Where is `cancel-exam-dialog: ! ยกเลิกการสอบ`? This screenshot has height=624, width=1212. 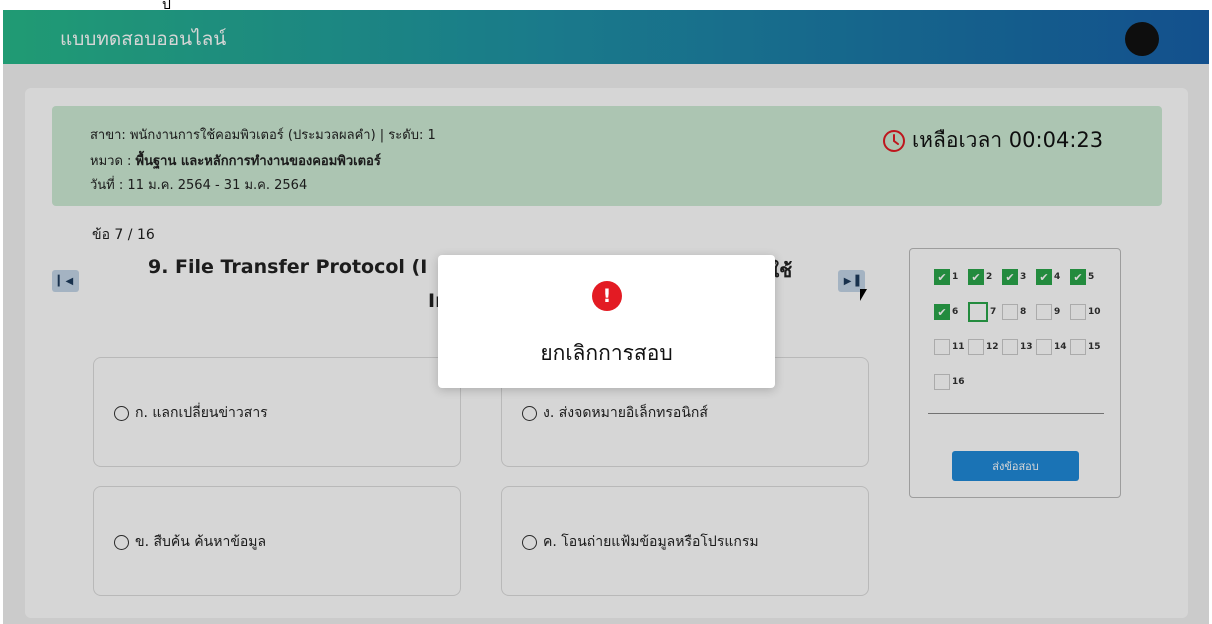 cancel-exam-dialog: ! ยกเลิกการสอบ is located at coordinates (606, 321).